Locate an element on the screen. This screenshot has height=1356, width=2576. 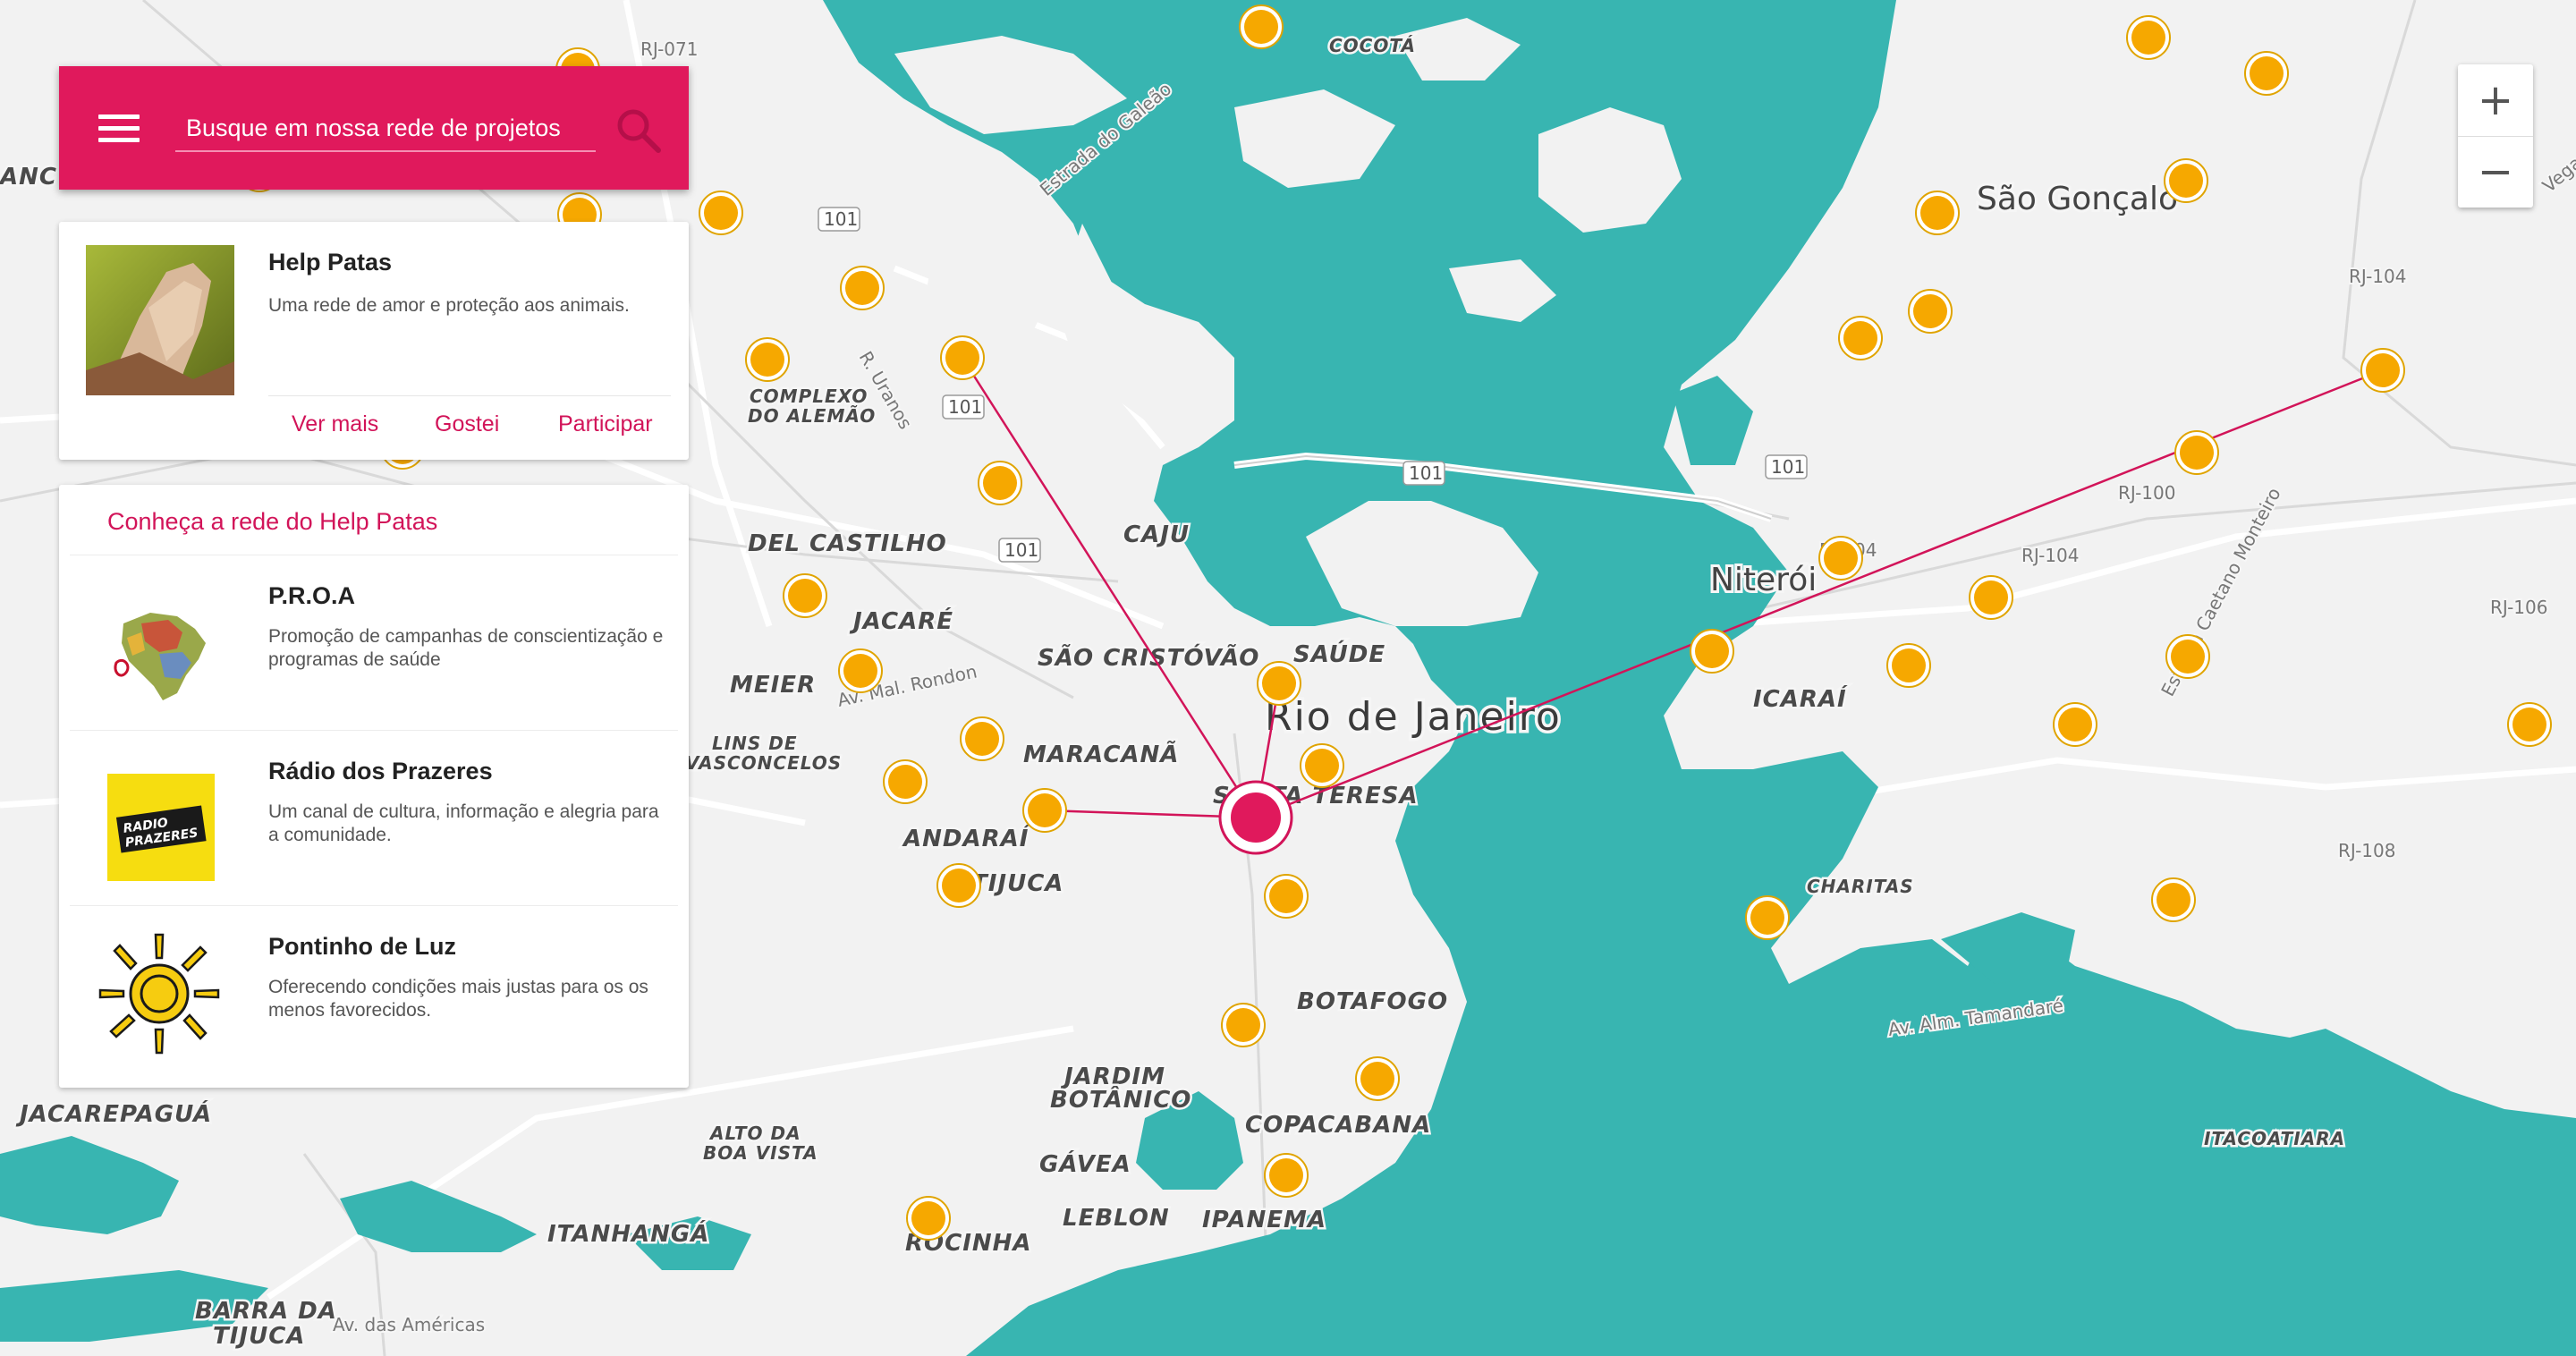
network-item-title: Rádio dos Prazeres is located at coordinates (380, 771).